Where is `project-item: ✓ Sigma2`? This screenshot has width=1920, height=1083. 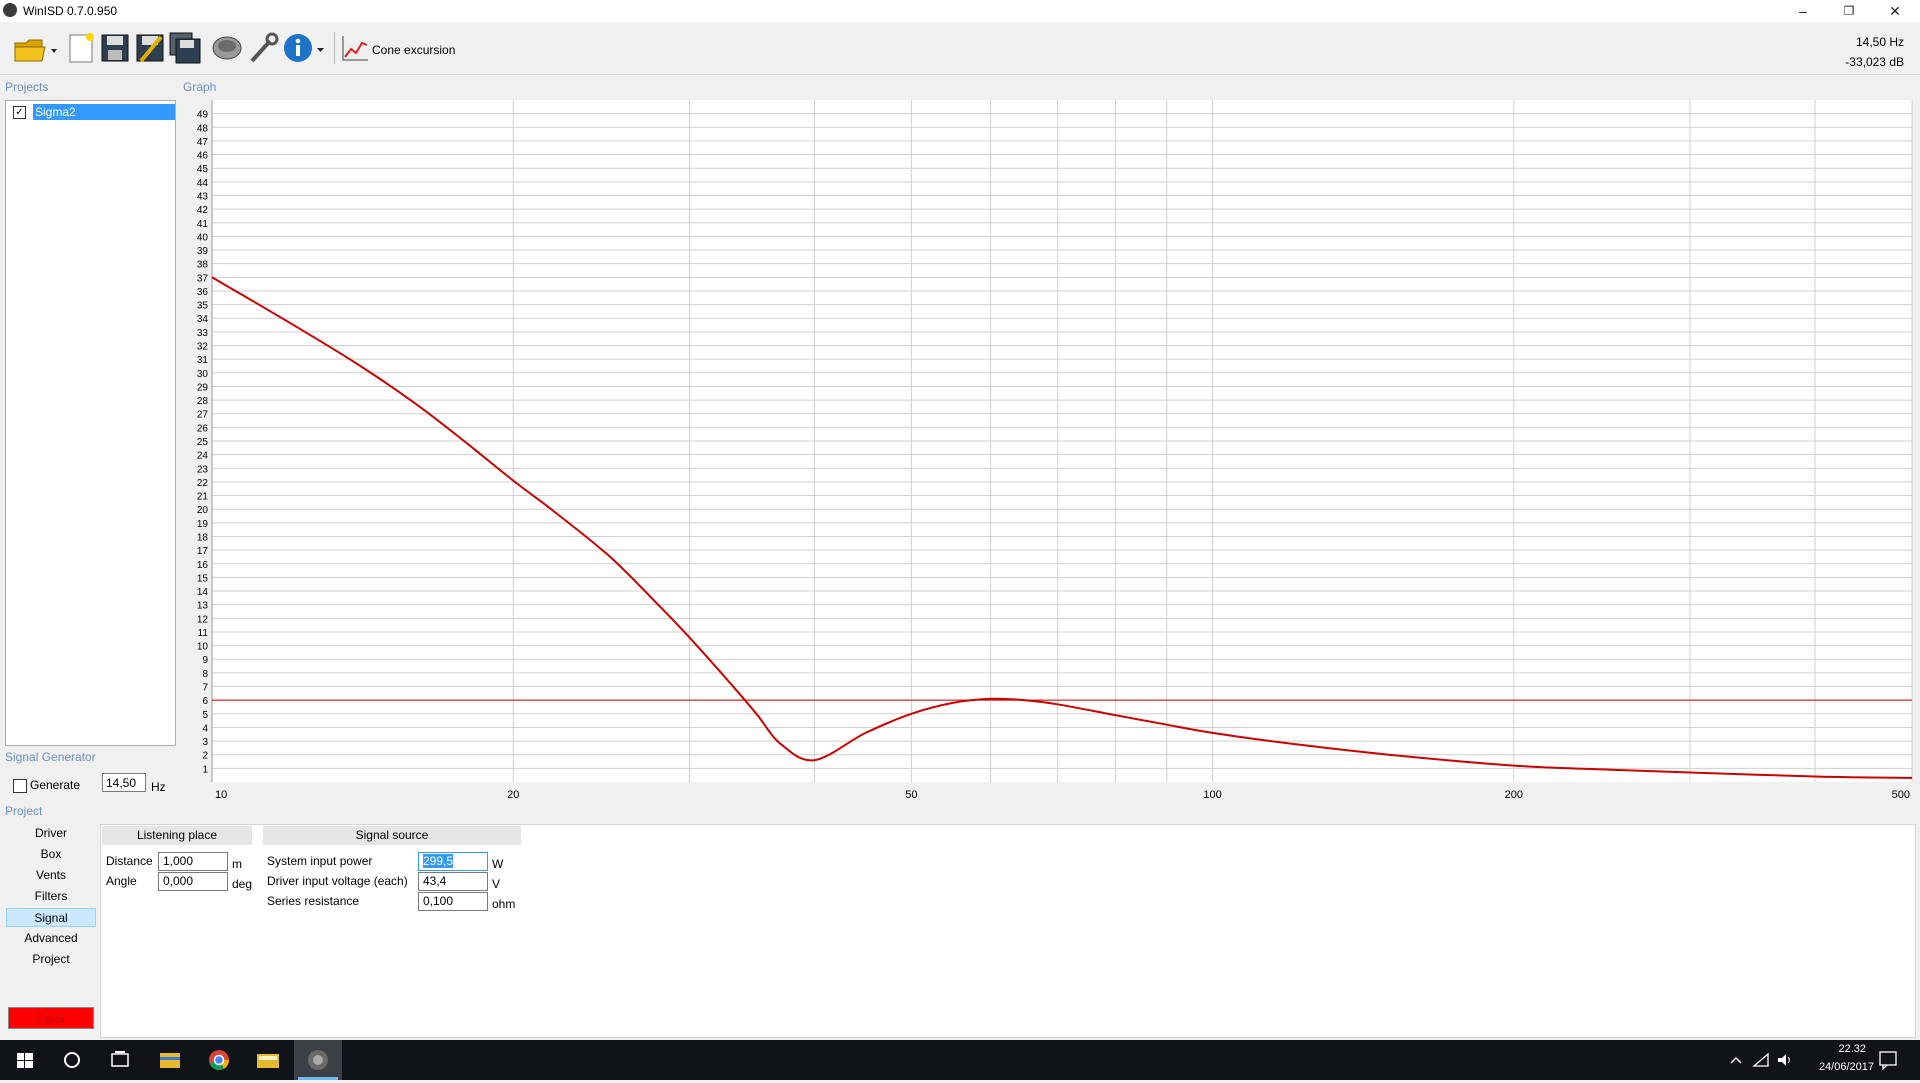 project-item: ✓ Sigma2 is located at coordinates (93, 112).